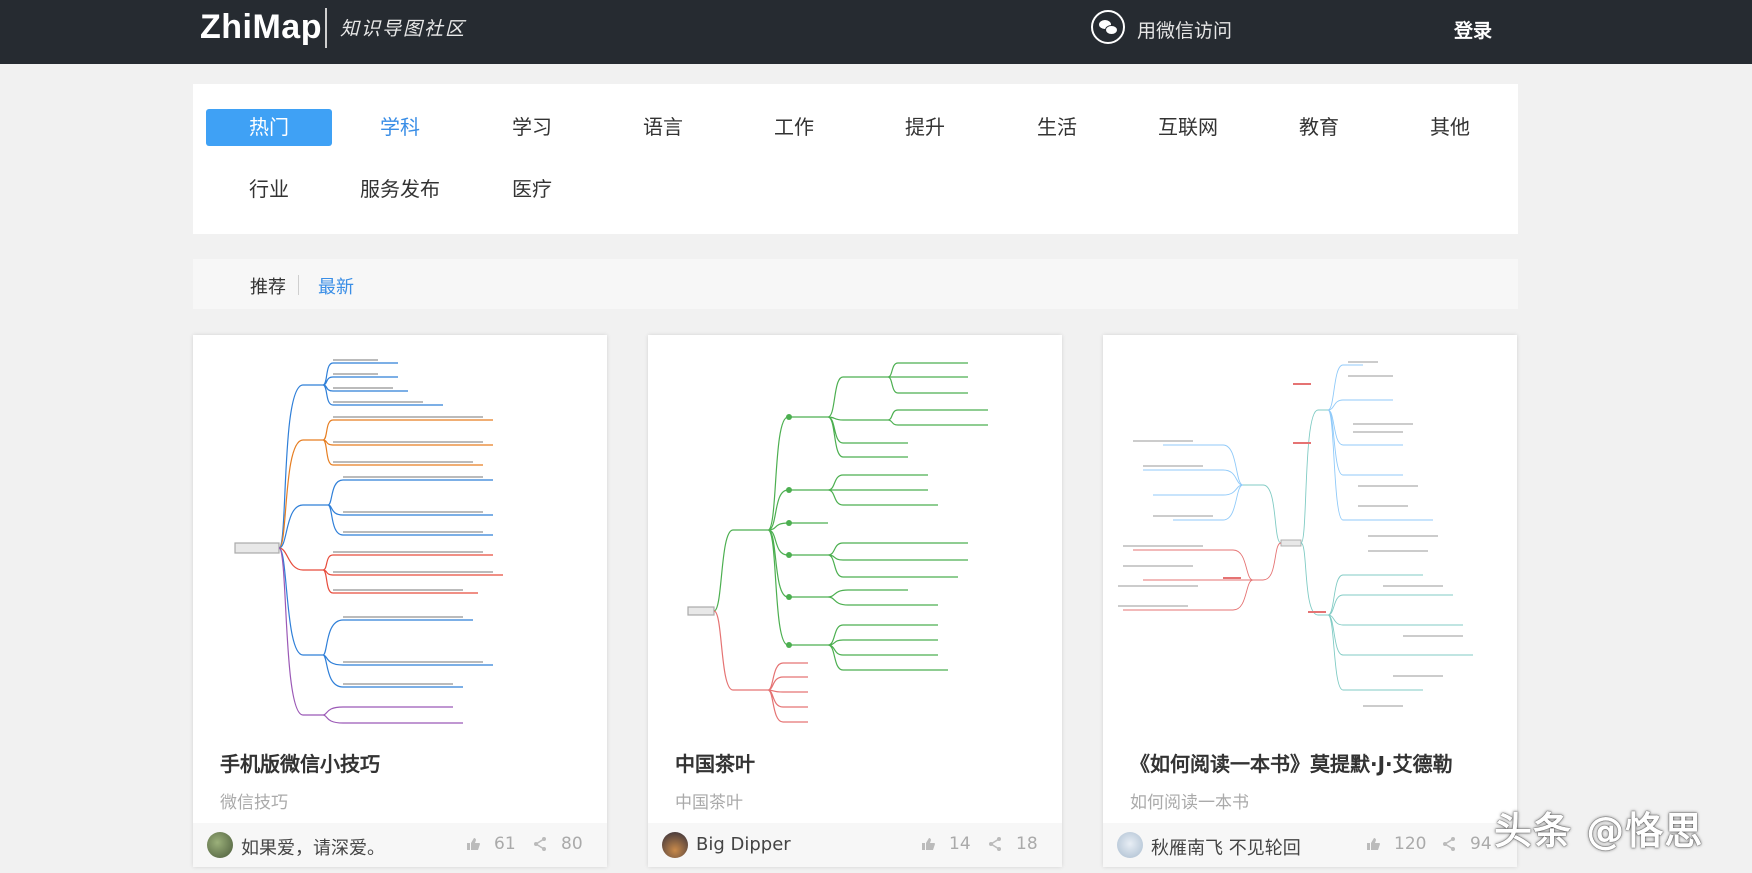  Describe the element at coordinates (855, 845) in the screenshot. I see `card-footer: Big Dipper 14 18` at that location.